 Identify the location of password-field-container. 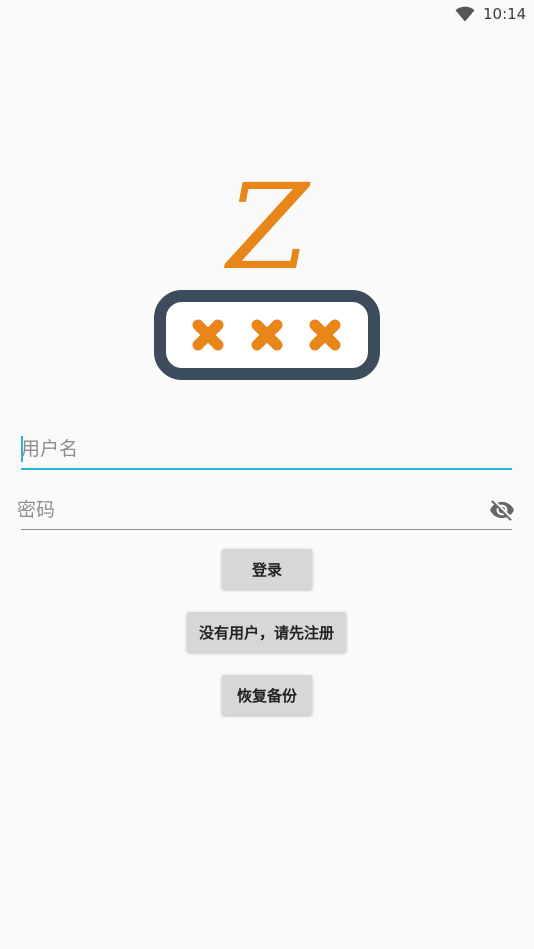
(266, 509).